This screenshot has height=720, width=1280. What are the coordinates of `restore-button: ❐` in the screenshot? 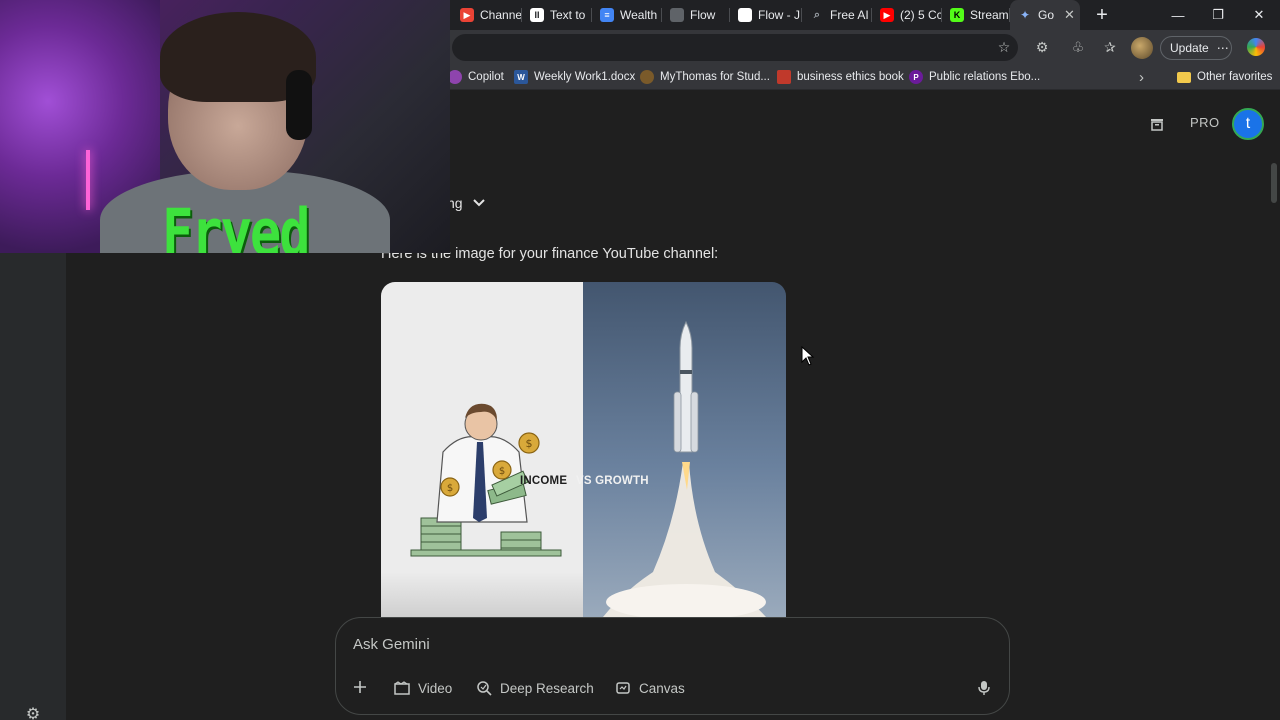 It's located at (1218, 15).